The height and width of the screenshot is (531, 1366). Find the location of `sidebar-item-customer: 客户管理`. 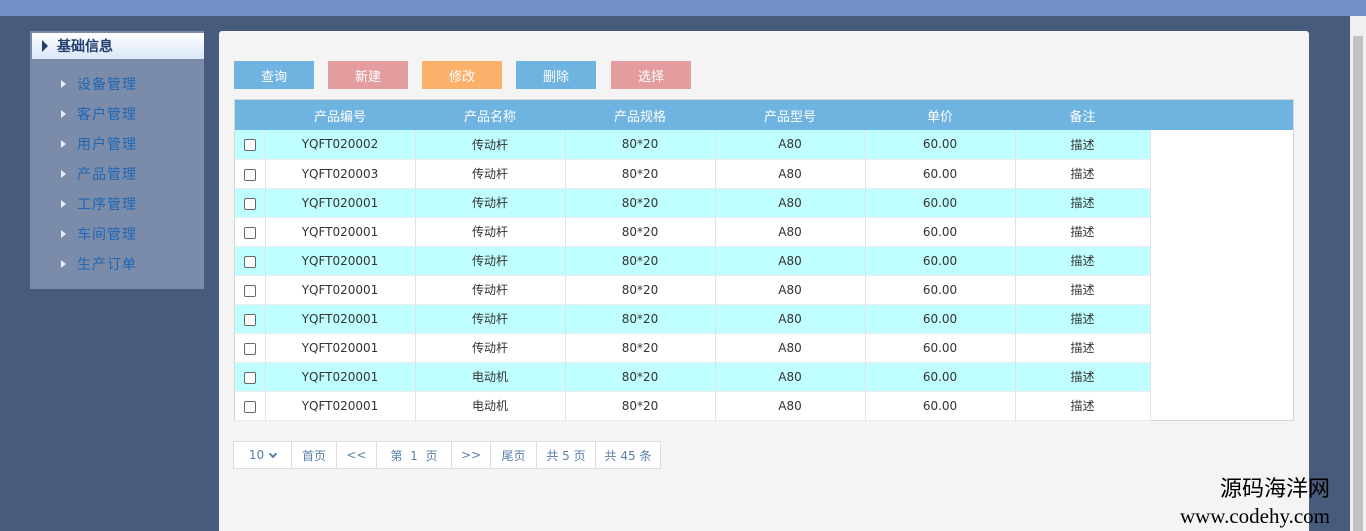

sidebar-item-customer: 客户管理 is located at coordinates (117, 114).